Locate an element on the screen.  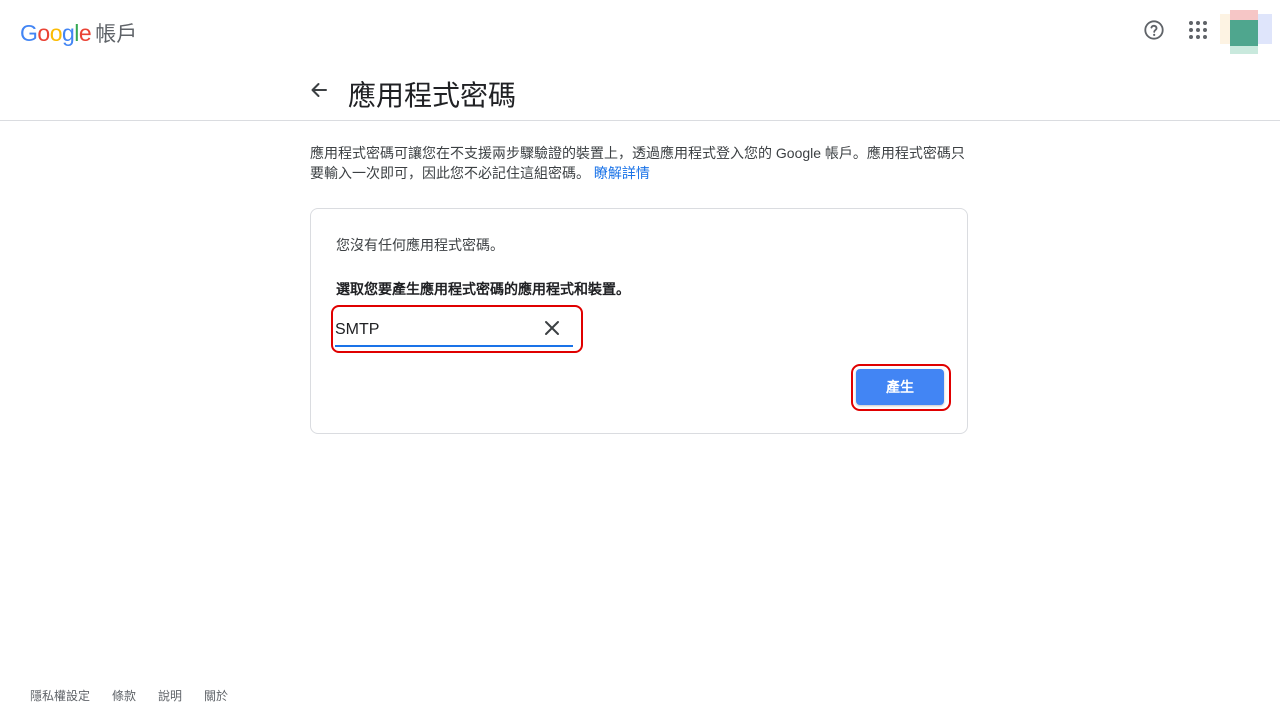
footer: 隱私權設定 條款 說明 關於 is located at coordinates (129, 695).